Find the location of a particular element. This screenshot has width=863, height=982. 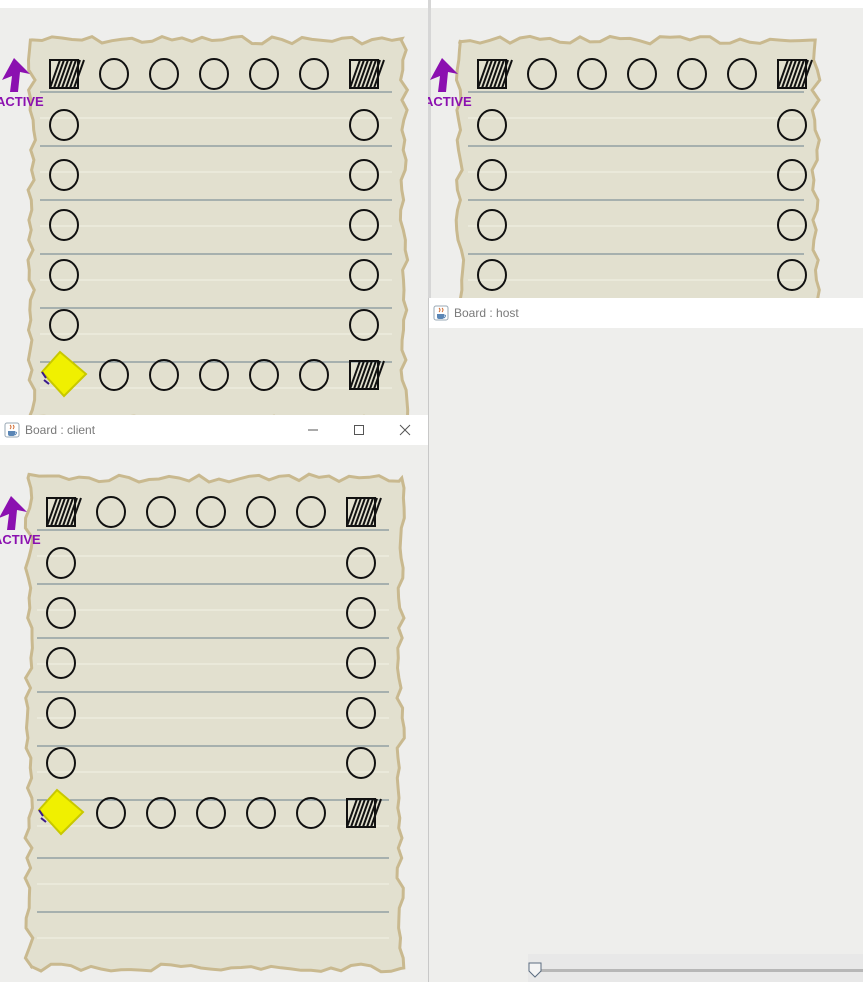

zoom-slider is located at coordinates (695, 968).